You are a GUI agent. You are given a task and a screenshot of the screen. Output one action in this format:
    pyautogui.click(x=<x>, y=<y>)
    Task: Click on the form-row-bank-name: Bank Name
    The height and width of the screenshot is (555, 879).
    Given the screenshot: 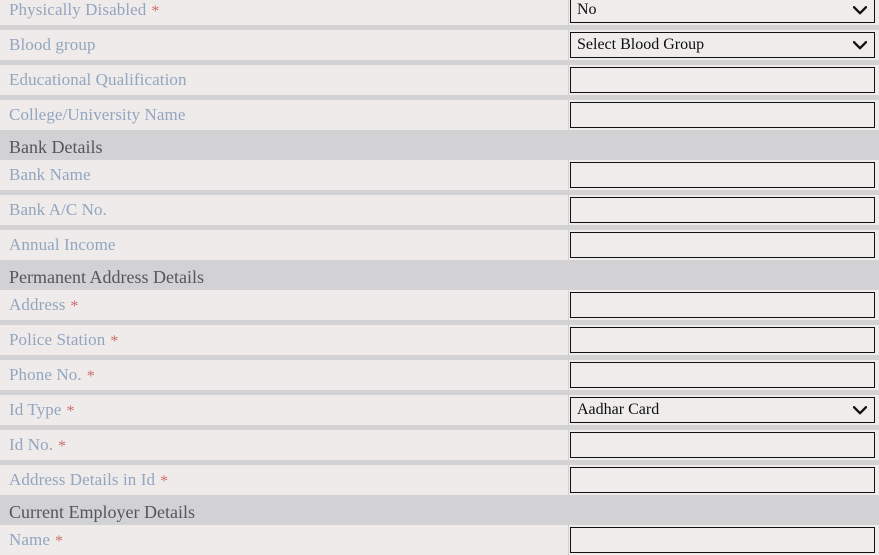 What is the action you would take?
    pyautogui.click(x=439, y=175)
    